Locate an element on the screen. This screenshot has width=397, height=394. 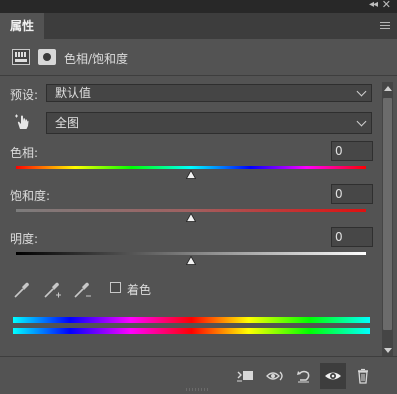
saturation-input: 0 is located at coordinates (352, 194).